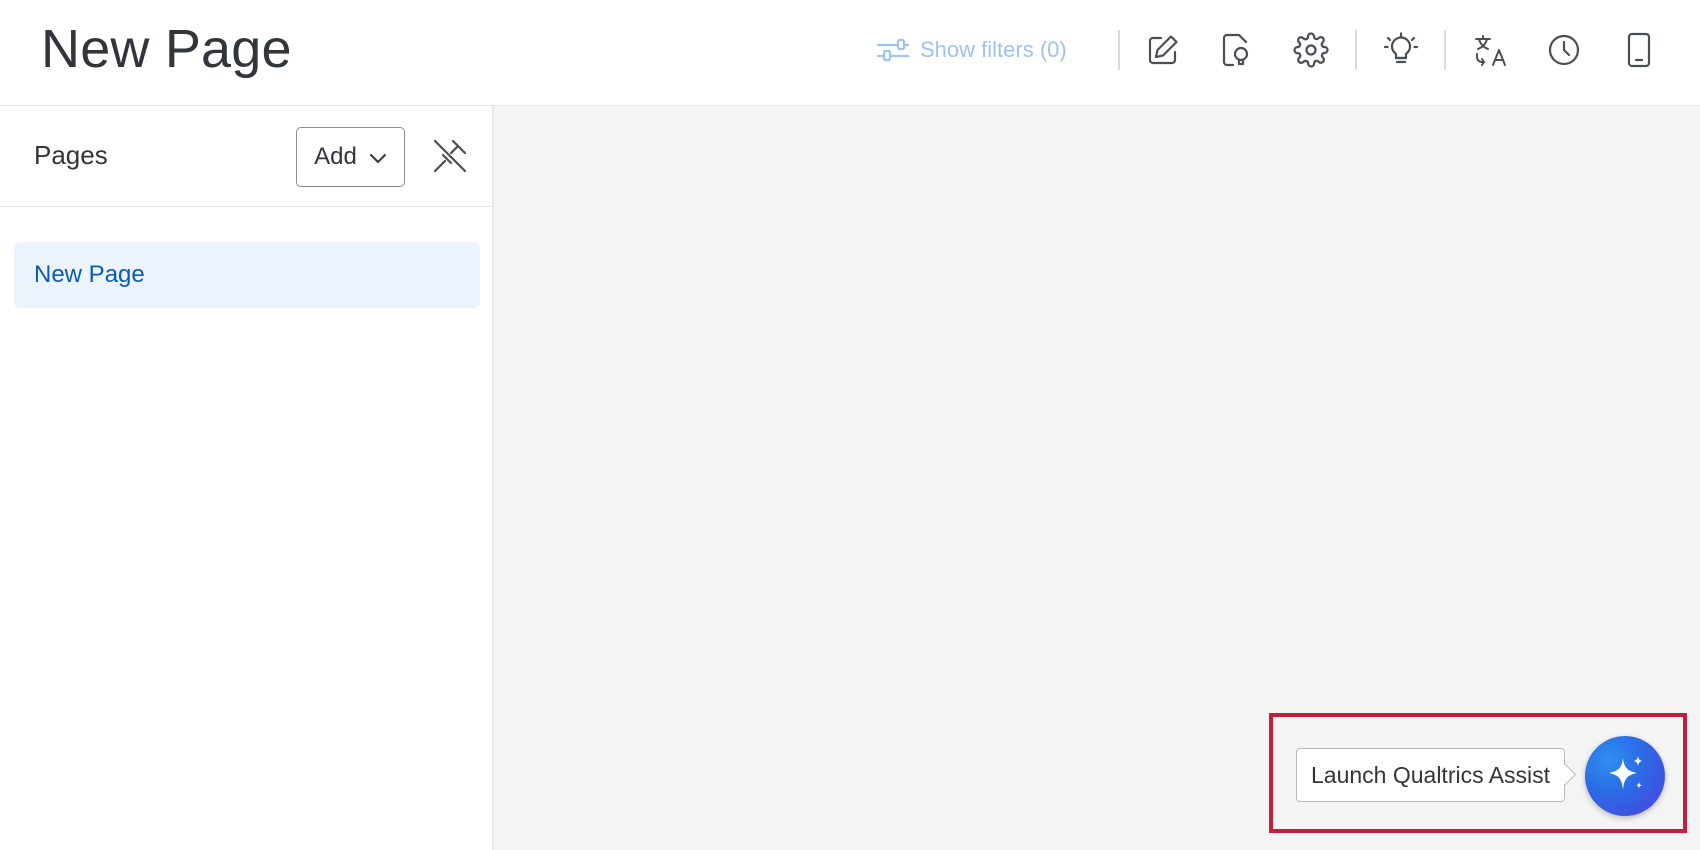  Describe the element at coordinates (993, 49) in the screenshot. I see `show-filters-label: Show filters (0)` at that location.